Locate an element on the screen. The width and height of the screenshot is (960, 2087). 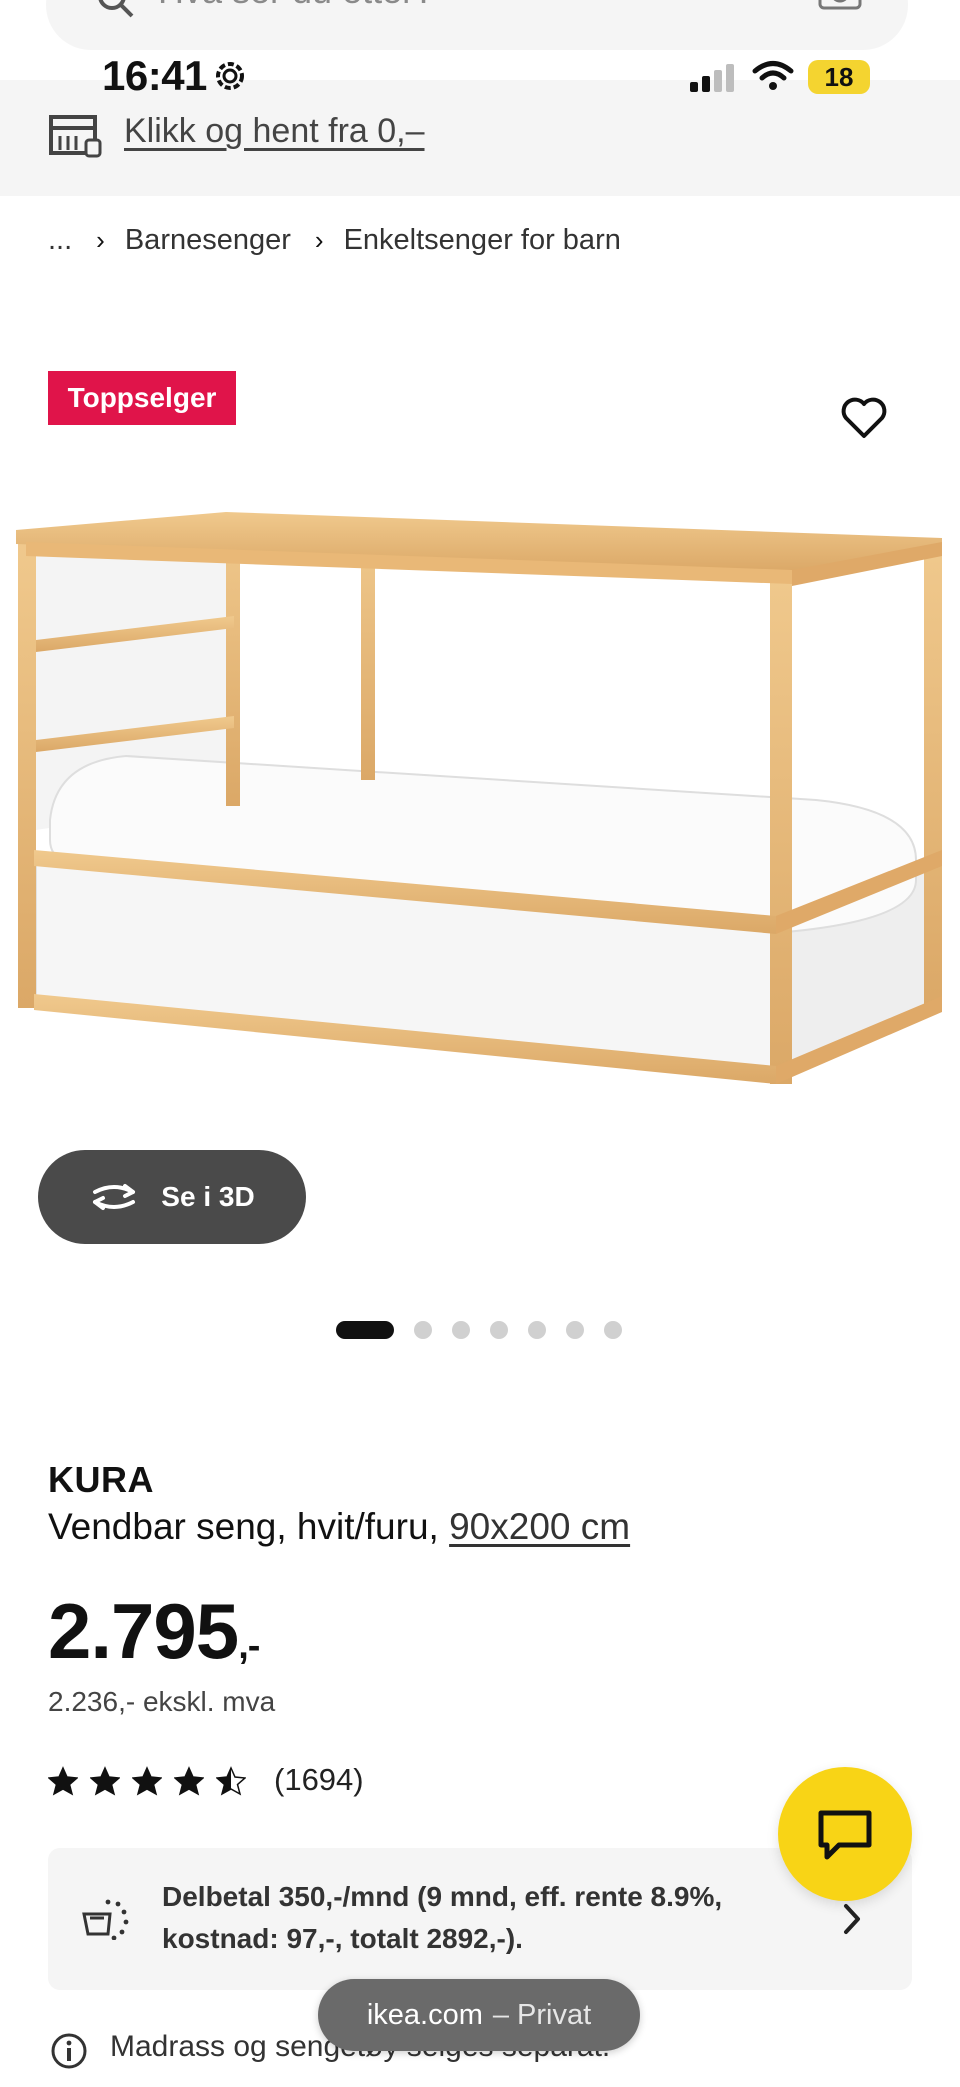
rating-count: (1694) is located at coordinates (319, 1780).